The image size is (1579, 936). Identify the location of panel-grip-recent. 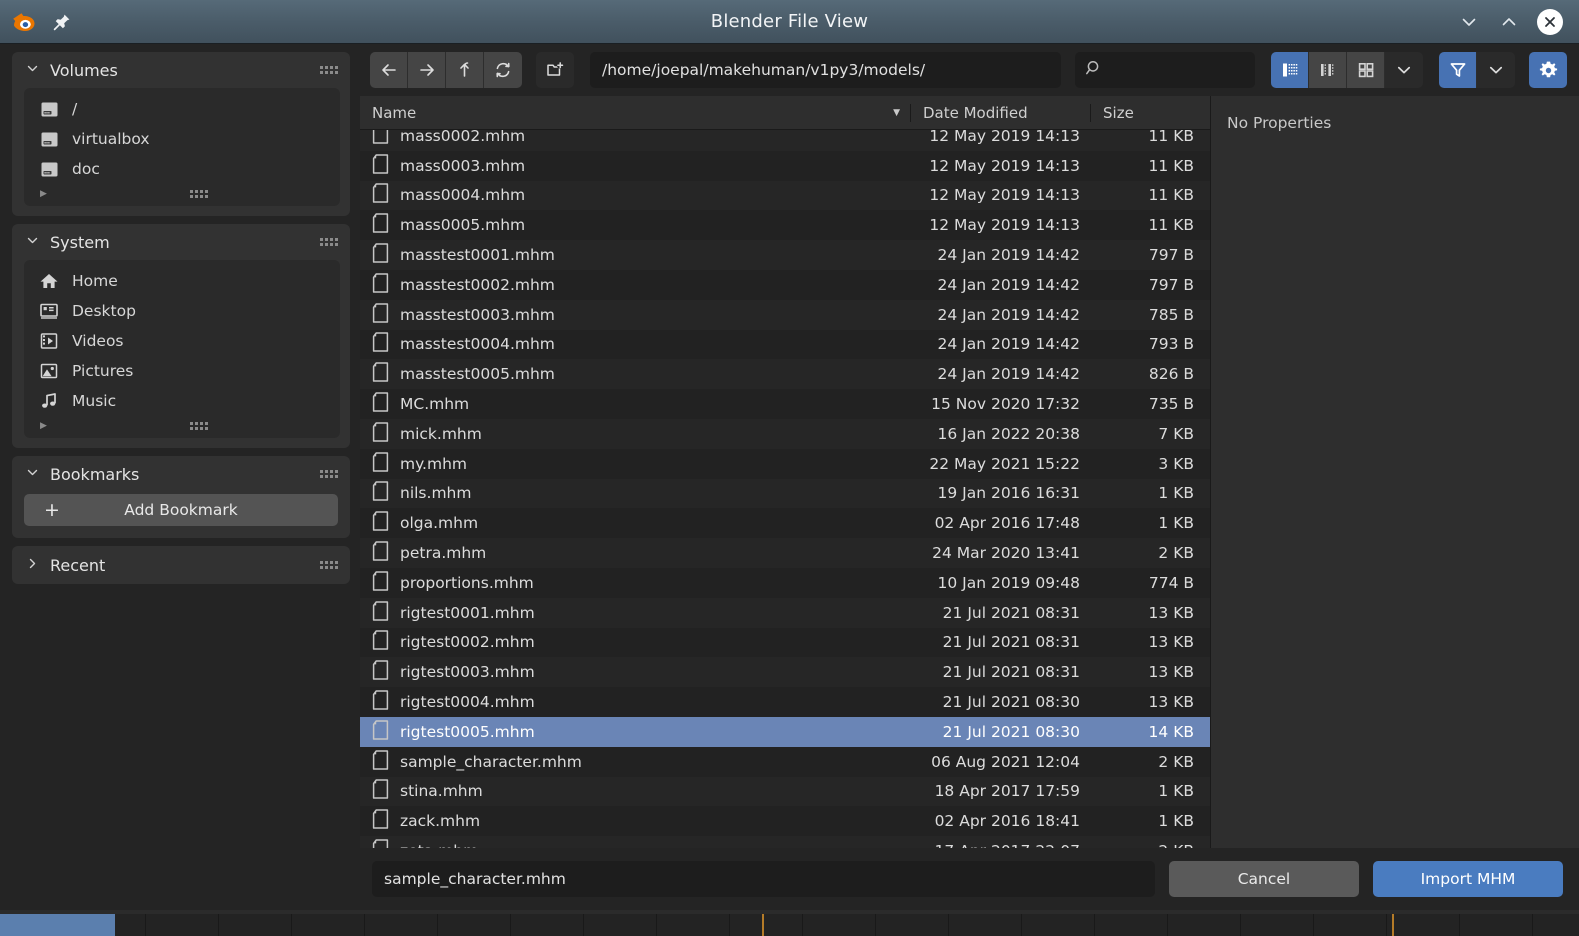
(329, 565).